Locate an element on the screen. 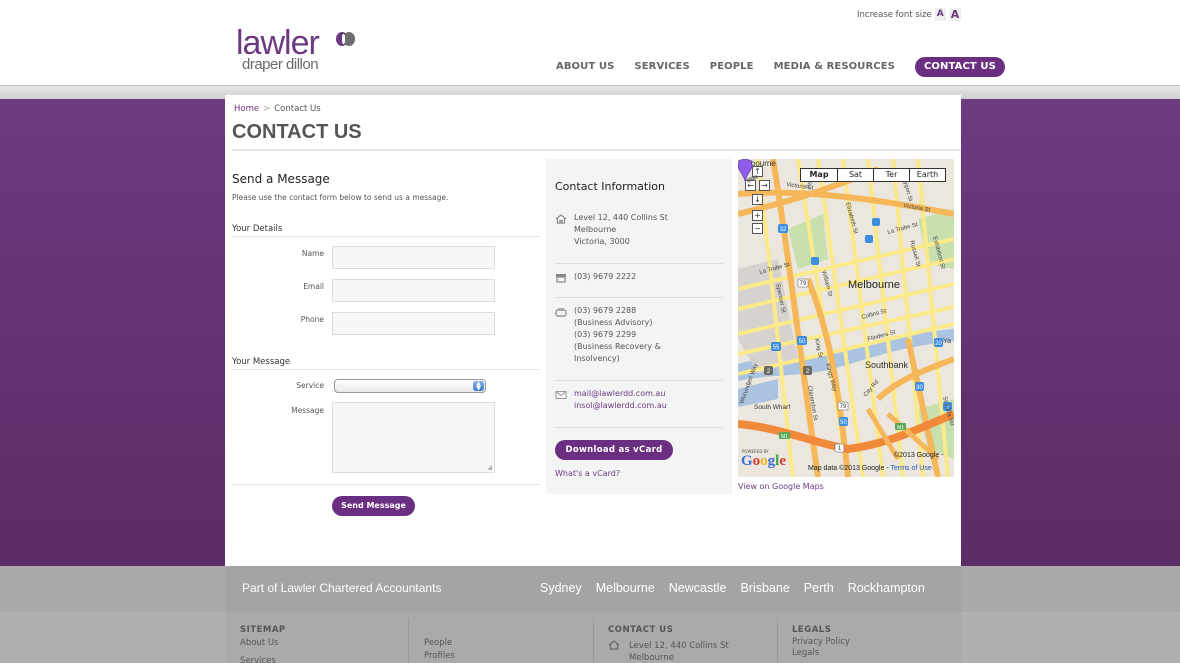 This screenshot has height=663, width=1180. logo: lawler draper dillon is located at coordinates (301, 51).